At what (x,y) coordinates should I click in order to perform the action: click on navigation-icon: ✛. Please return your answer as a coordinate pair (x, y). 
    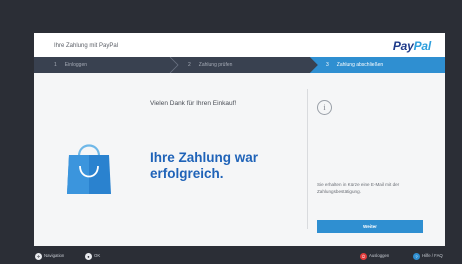
    Looking at the image, I should click on (38, 256).